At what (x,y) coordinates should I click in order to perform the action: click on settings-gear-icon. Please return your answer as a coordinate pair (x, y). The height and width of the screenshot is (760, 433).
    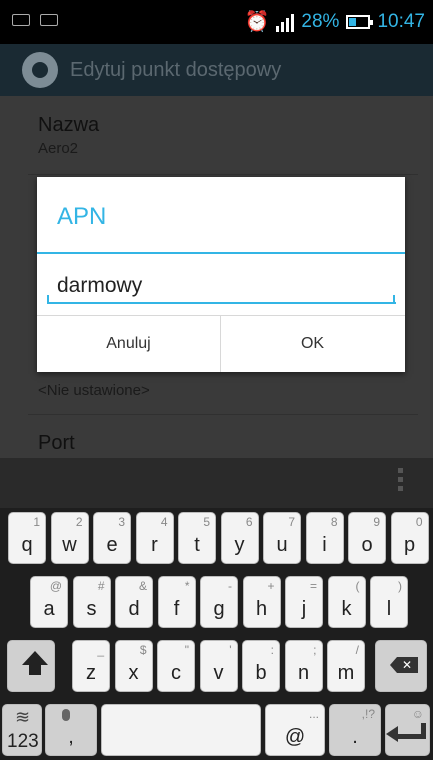
    Looking at the image, I should click on (40, 70).